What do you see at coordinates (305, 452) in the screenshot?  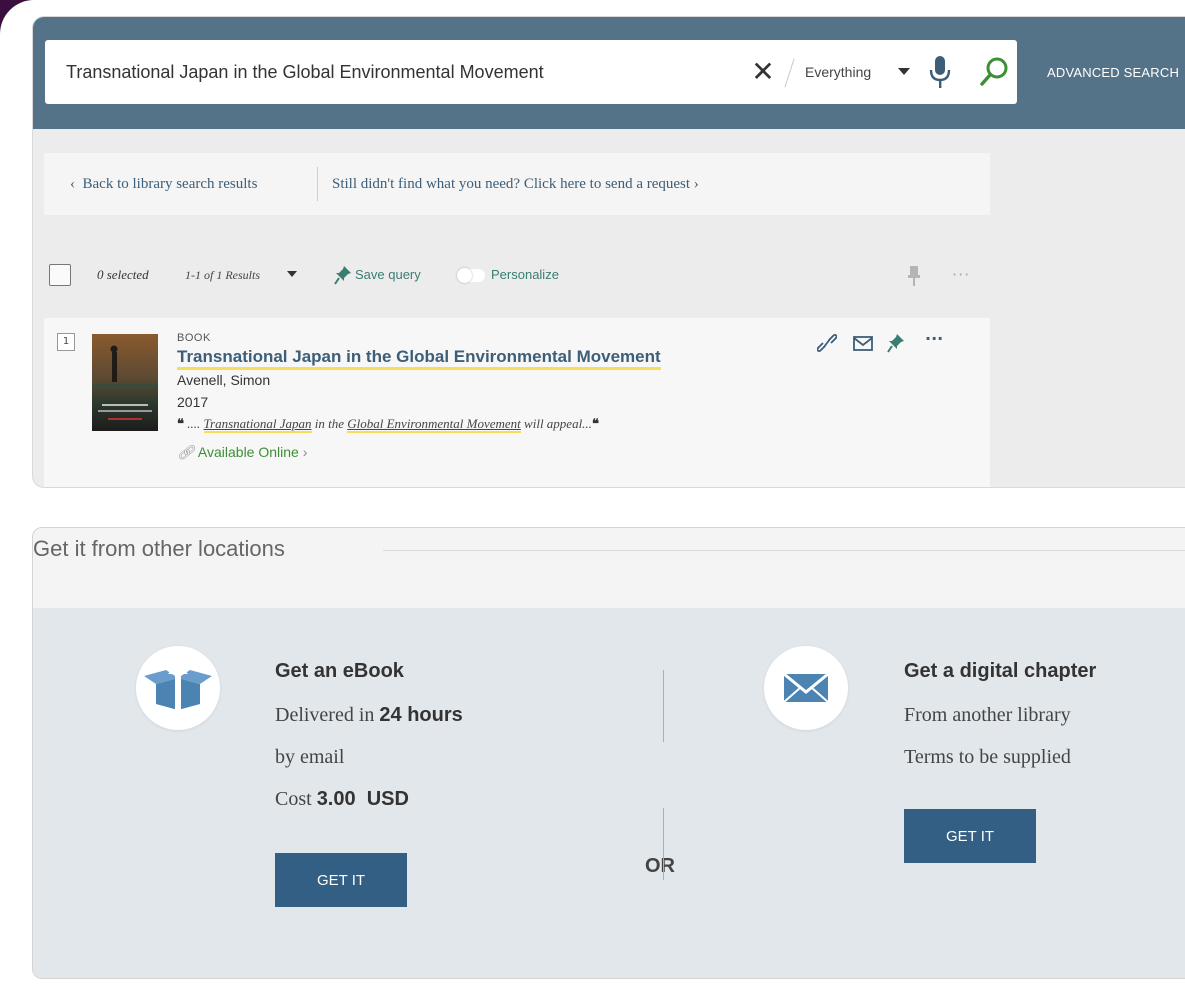 I see `chevron-right-icon: ›` at bounding box center [305, 452].